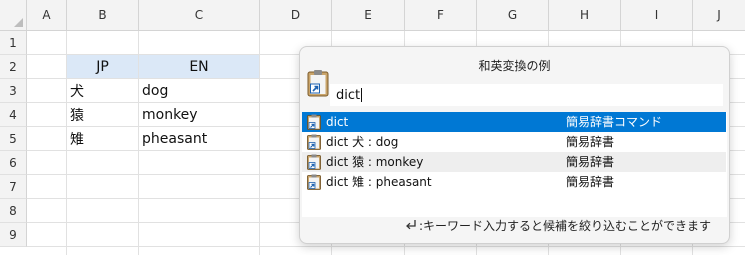  I want to click on row-header-4: 4, so click(13, 115).